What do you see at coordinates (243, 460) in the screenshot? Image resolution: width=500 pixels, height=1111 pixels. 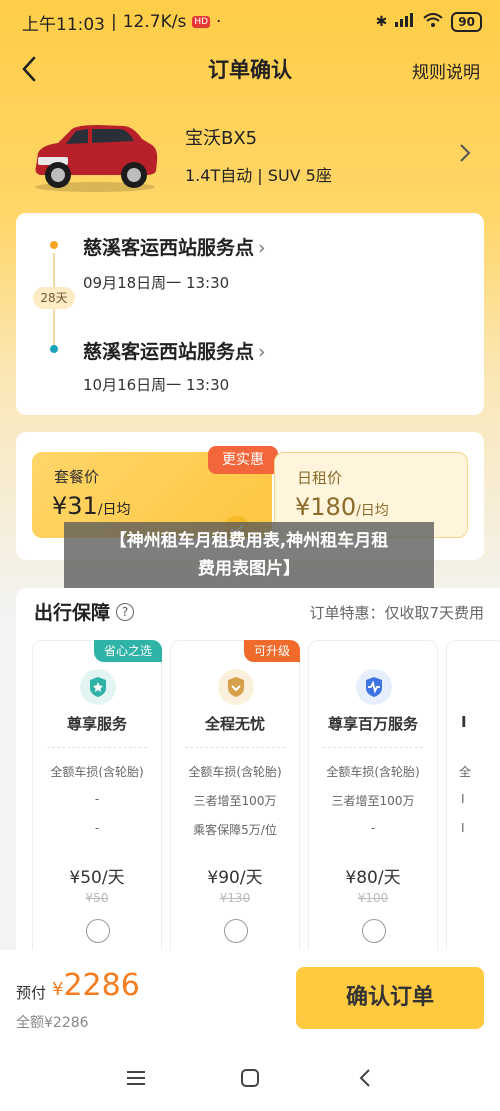 I see `better-value-badge: 更实惠` at bounding box center [243, 460].